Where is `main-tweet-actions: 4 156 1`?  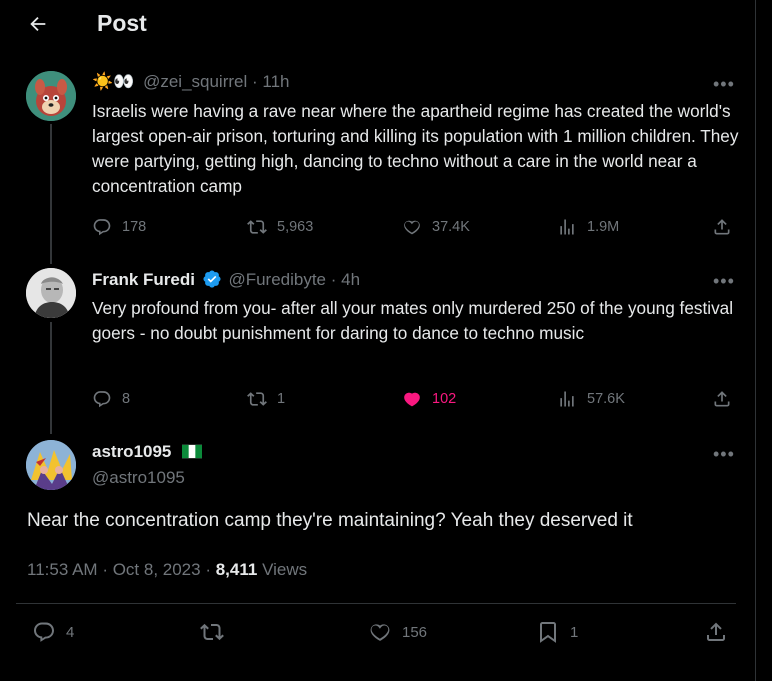 main-tweet-actions: 4 156 1 is located at coordinates (382, 633).